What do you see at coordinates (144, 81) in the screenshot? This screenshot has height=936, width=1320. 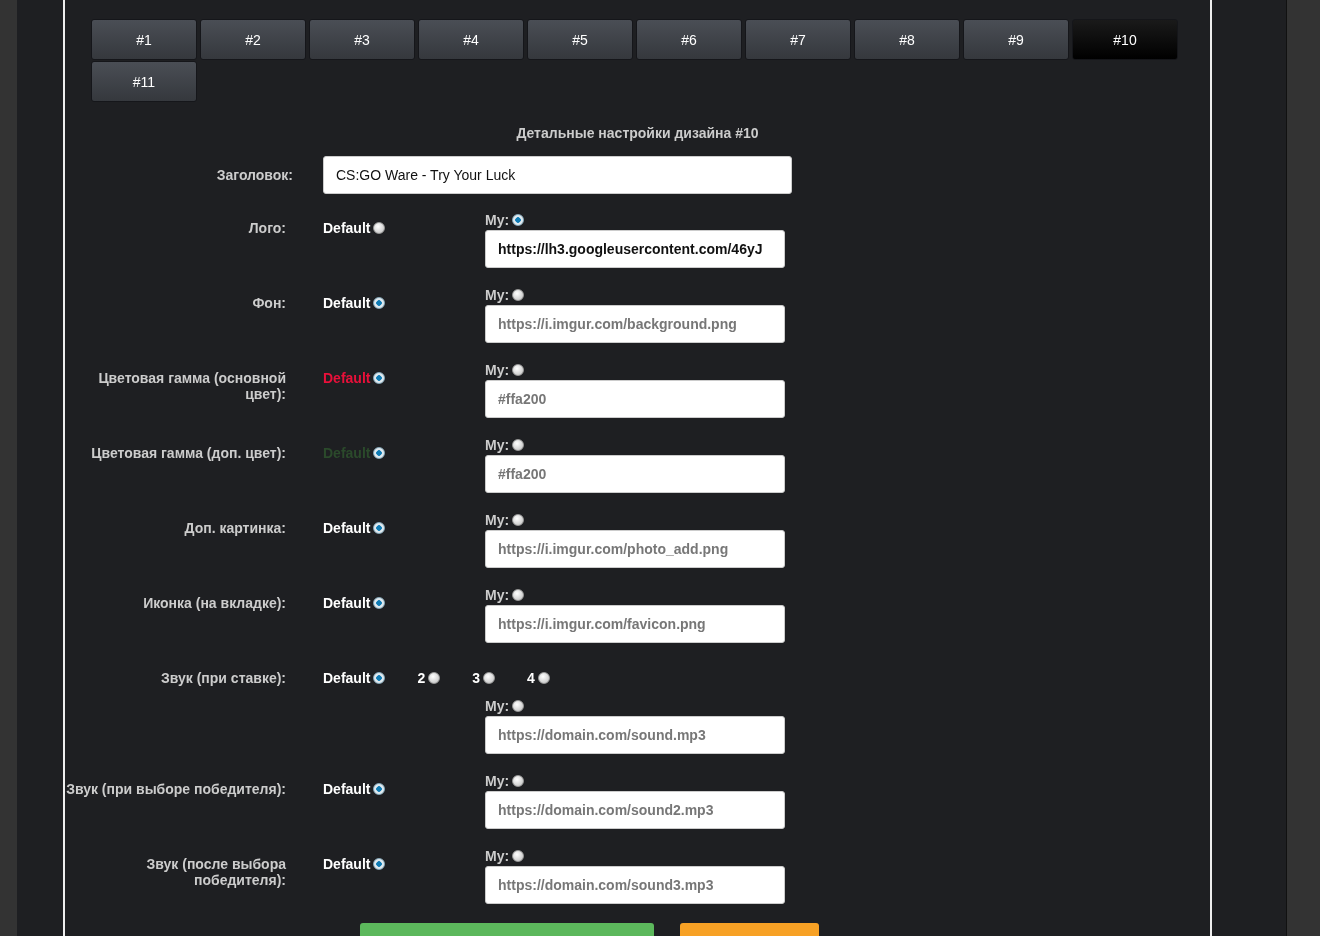 I see `design-tab: #11` at bounding box center [144, 81].